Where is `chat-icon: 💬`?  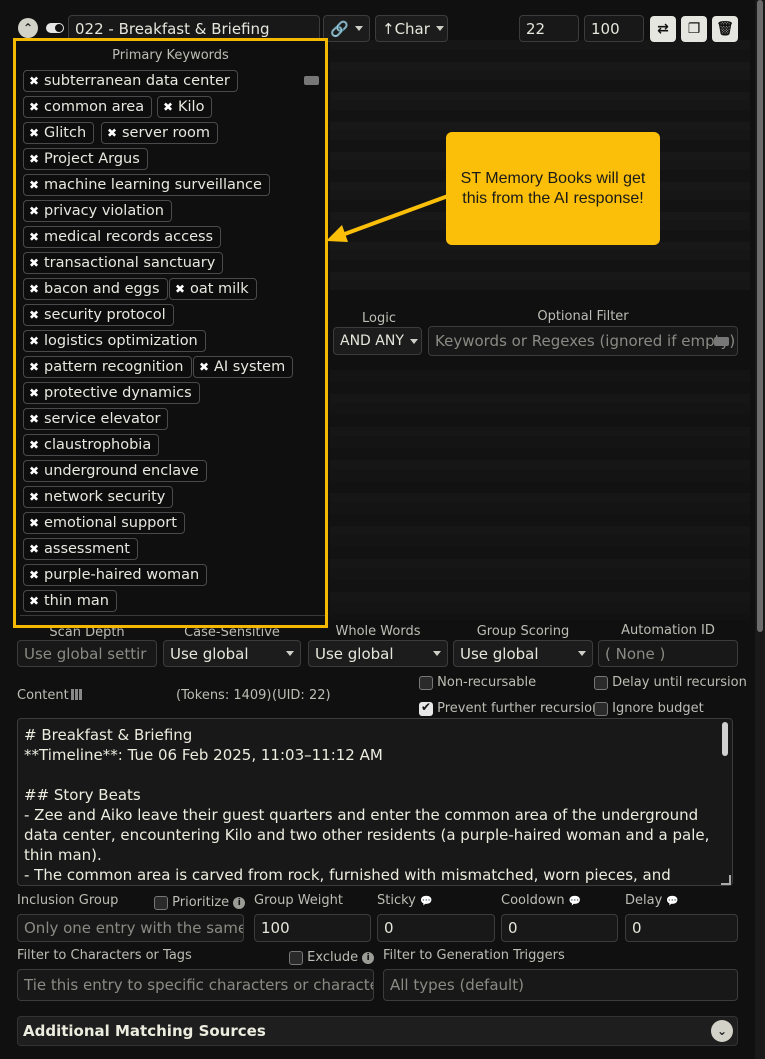 chat-icon: 💬 is located at coordinates (426, 901).